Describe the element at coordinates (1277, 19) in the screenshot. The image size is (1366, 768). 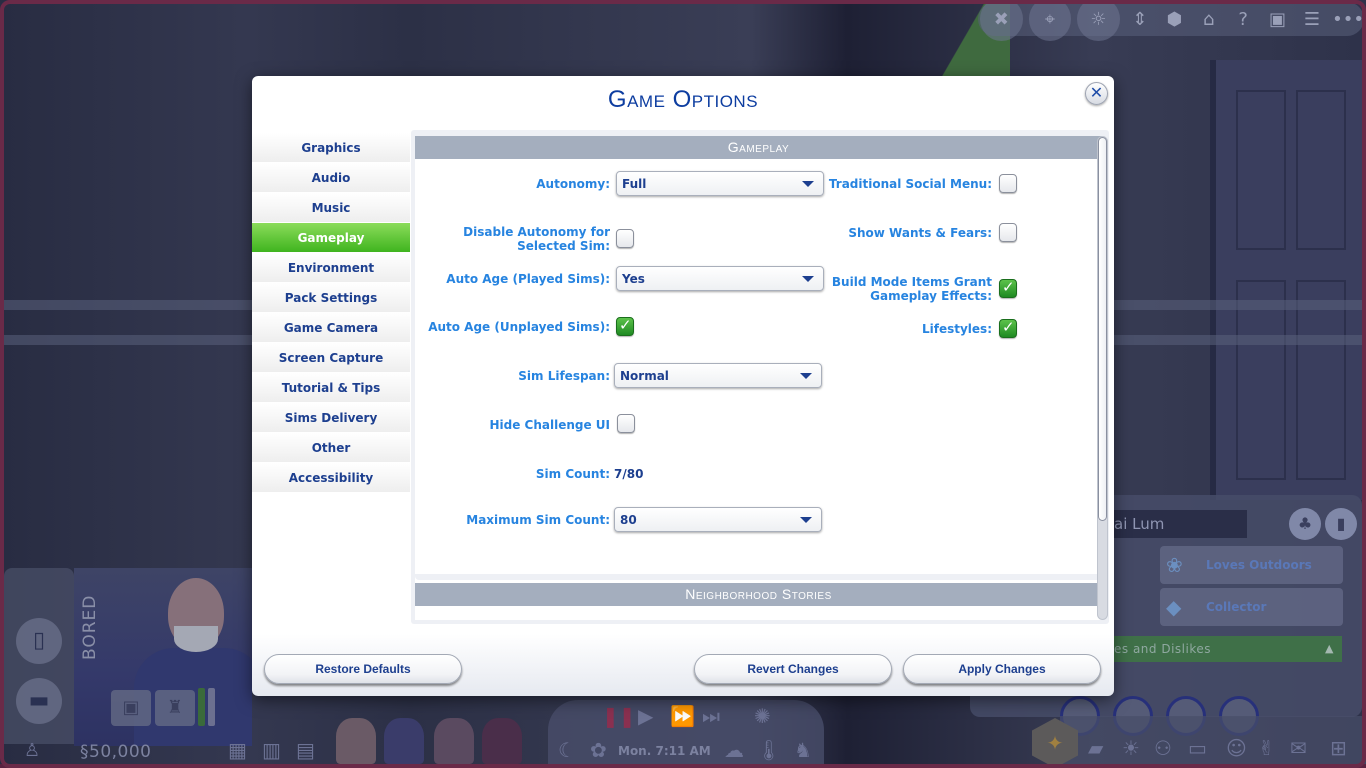
I see `camera-icon: ▣` at that location.